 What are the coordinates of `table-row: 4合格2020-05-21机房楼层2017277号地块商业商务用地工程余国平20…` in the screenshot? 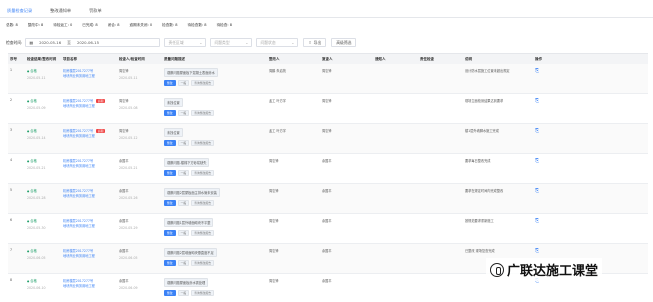 It's located at (328, 169).